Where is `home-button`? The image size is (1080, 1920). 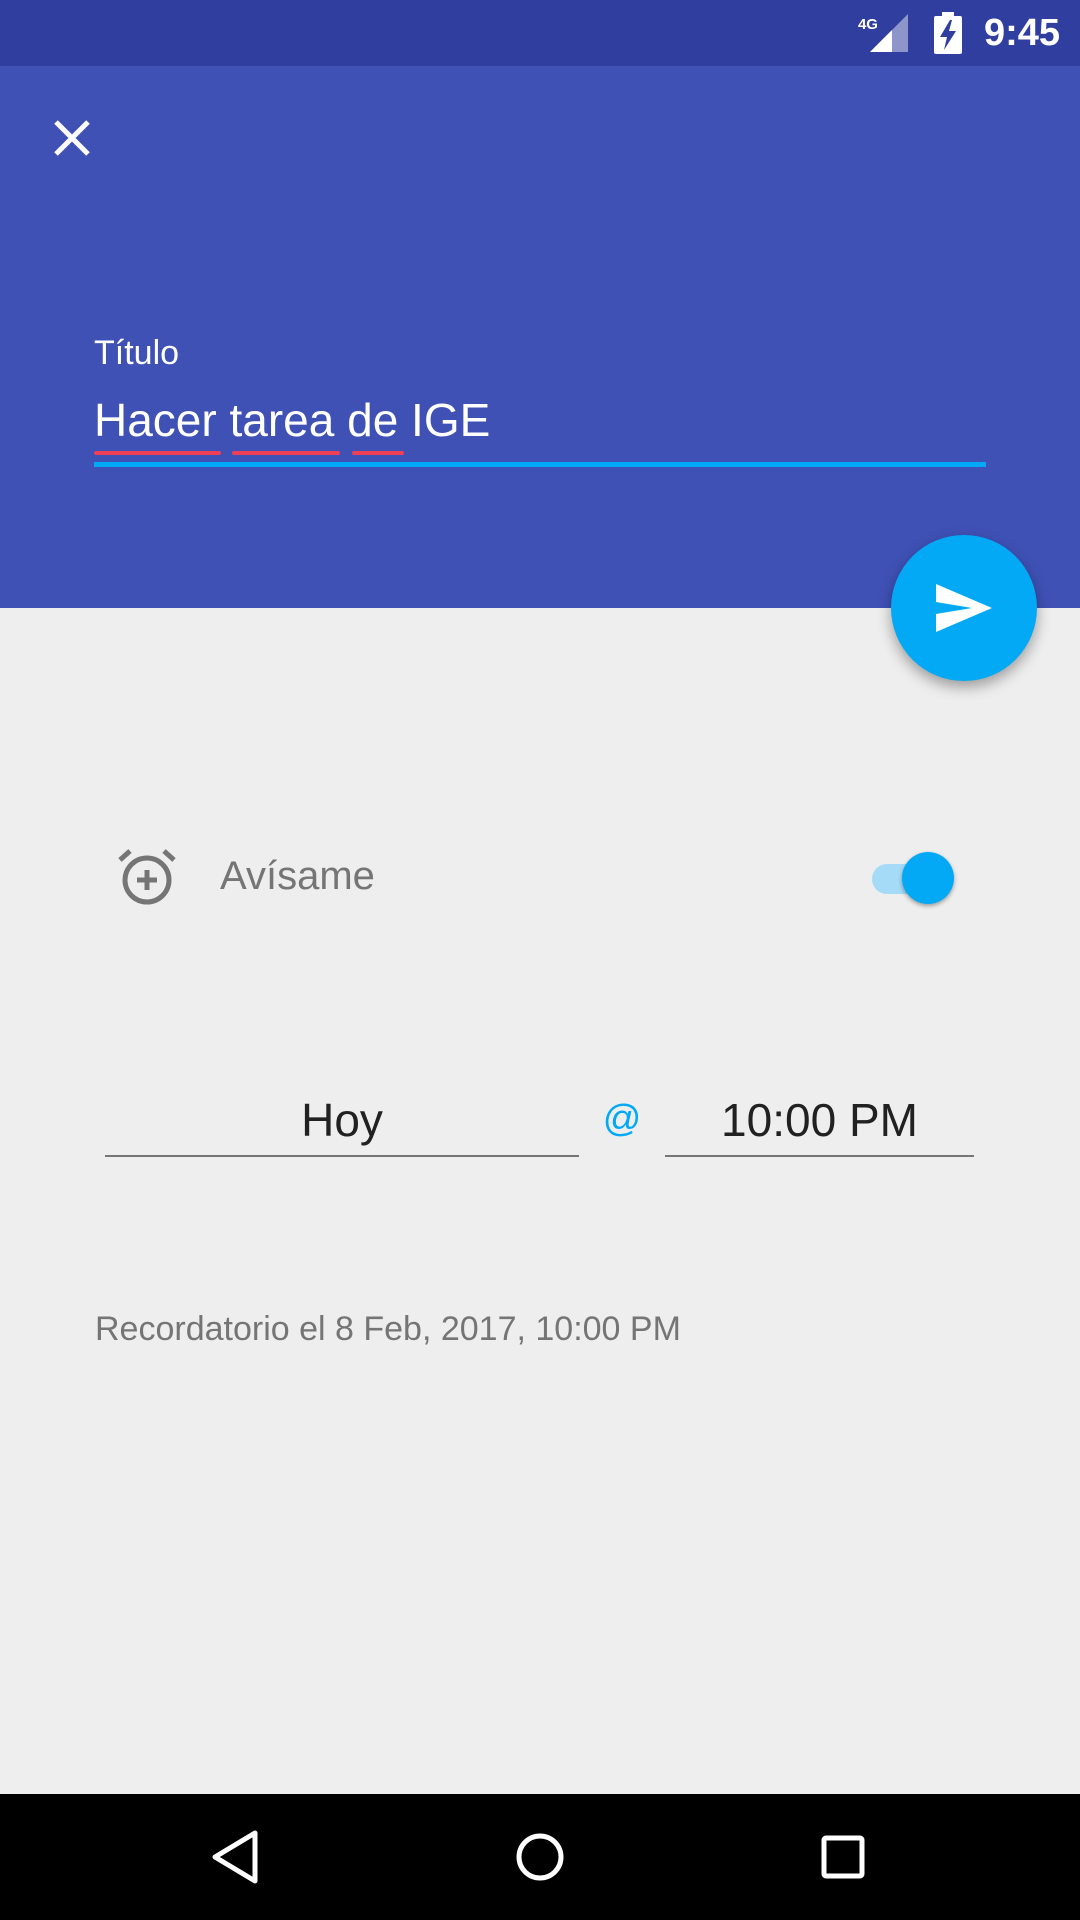 home-button is located at coordinates (540, 1857).